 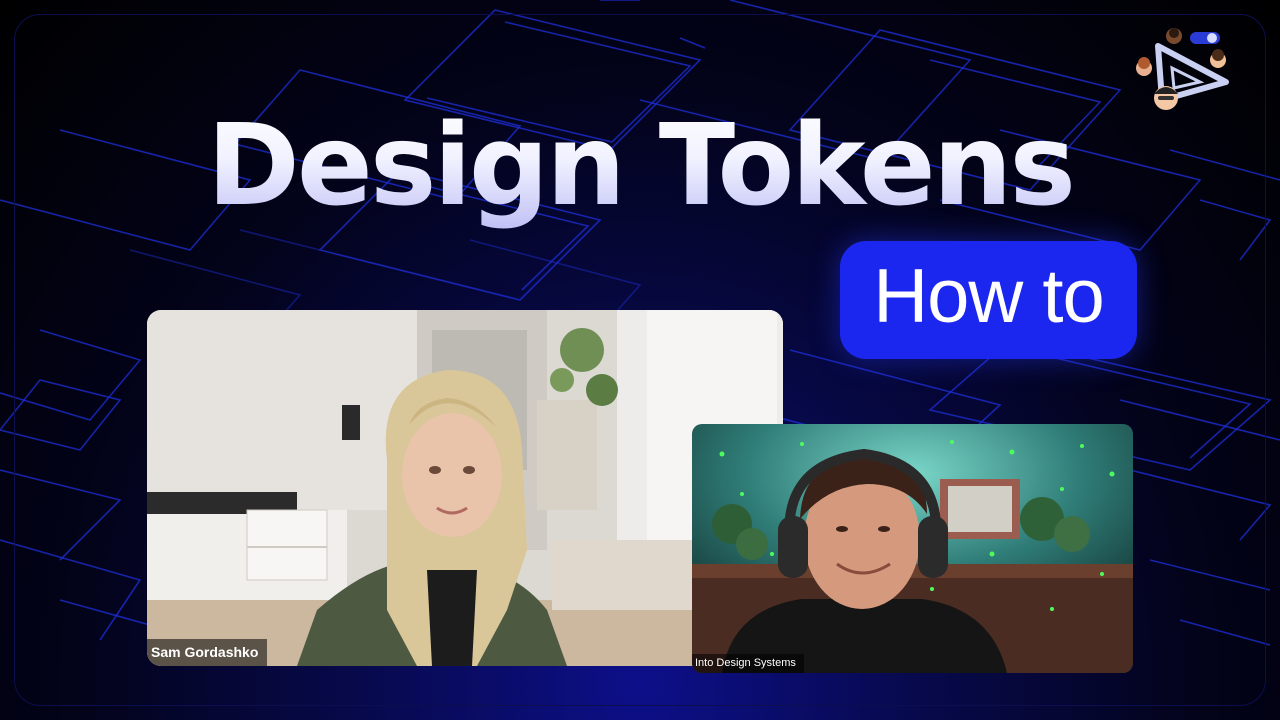 What do you see at coordinates (207, 652) in the screenshot?
I see `participant-name-tag-left: Sam Gordashko` at bounding box center [207, 652].